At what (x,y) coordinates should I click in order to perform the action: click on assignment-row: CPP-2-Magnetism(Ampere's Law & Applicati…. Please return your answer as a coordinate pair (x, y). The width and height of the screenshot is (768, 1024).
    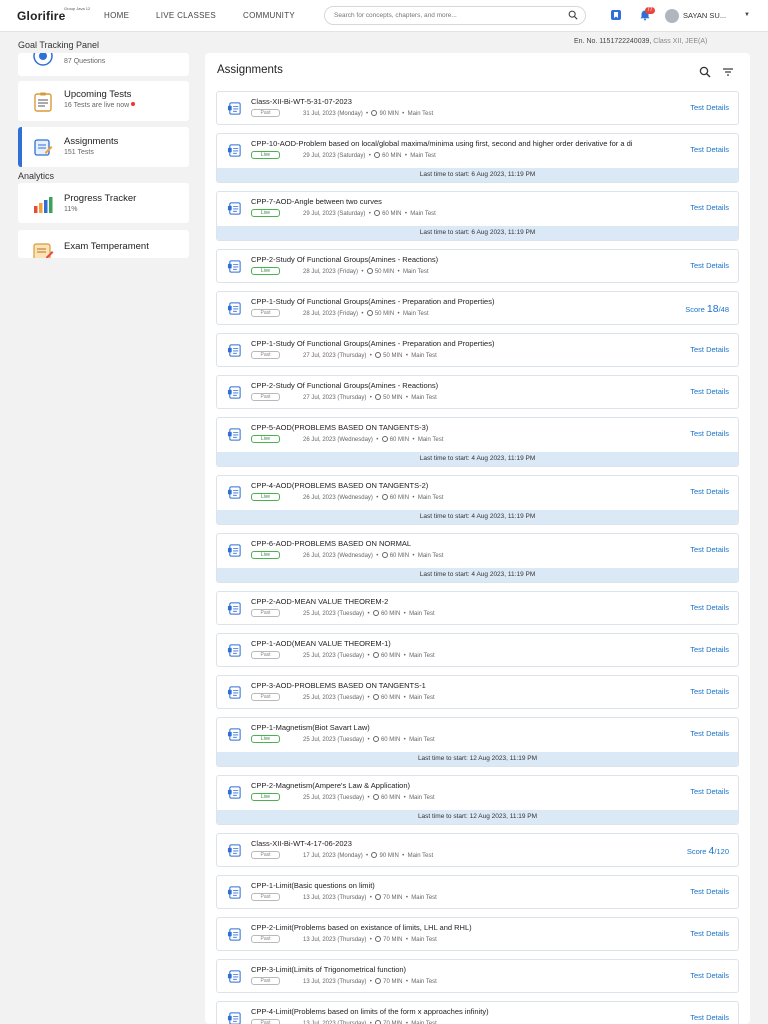
    Looking at the image, I should click on (477, 800).